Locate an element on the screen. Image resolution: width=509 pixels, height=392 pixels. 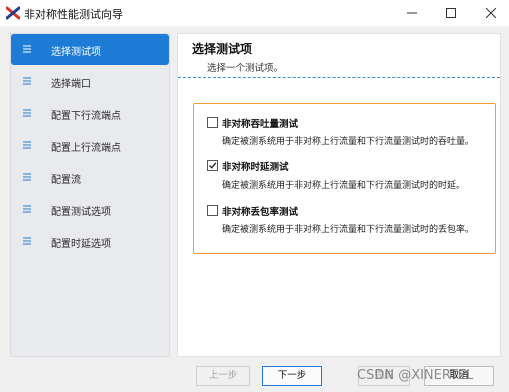
maximize-icon is located at coordinates (451, 13).